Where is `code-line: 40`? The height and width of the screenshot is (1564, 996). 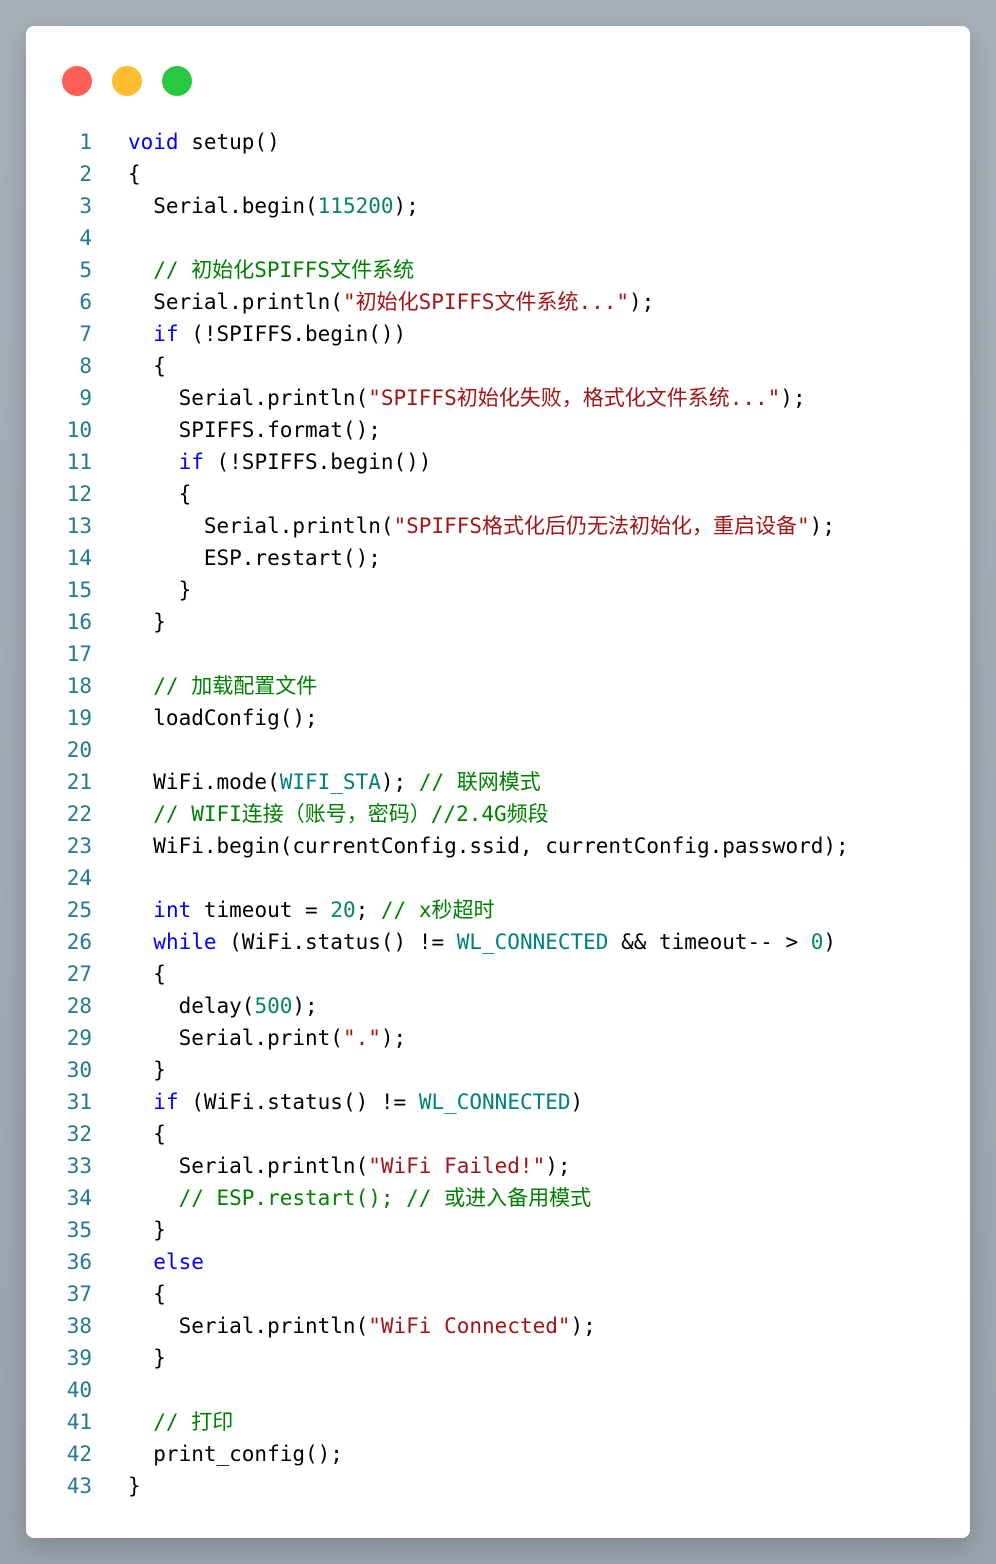 code-line: 40 is located at coordinates (498, 1390).